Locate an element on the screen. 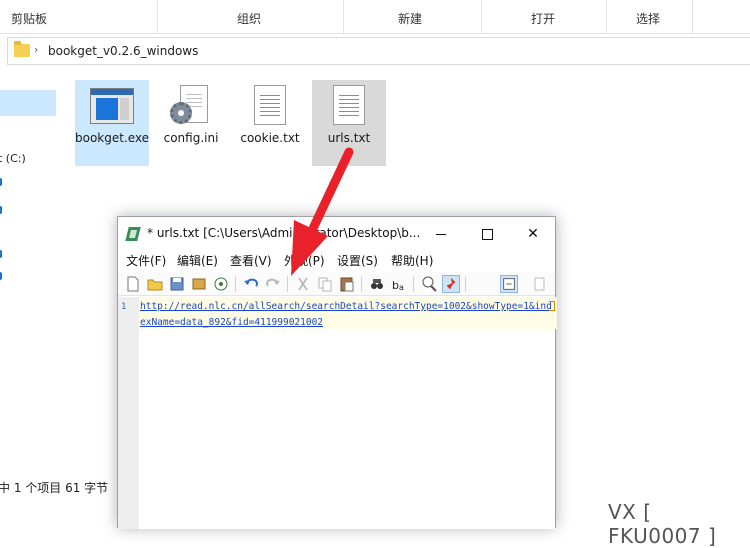 Image resolution: width=750 pixels, height=548 pixels. menu-settings: 设置(S) is located at coordinates (357, 260).